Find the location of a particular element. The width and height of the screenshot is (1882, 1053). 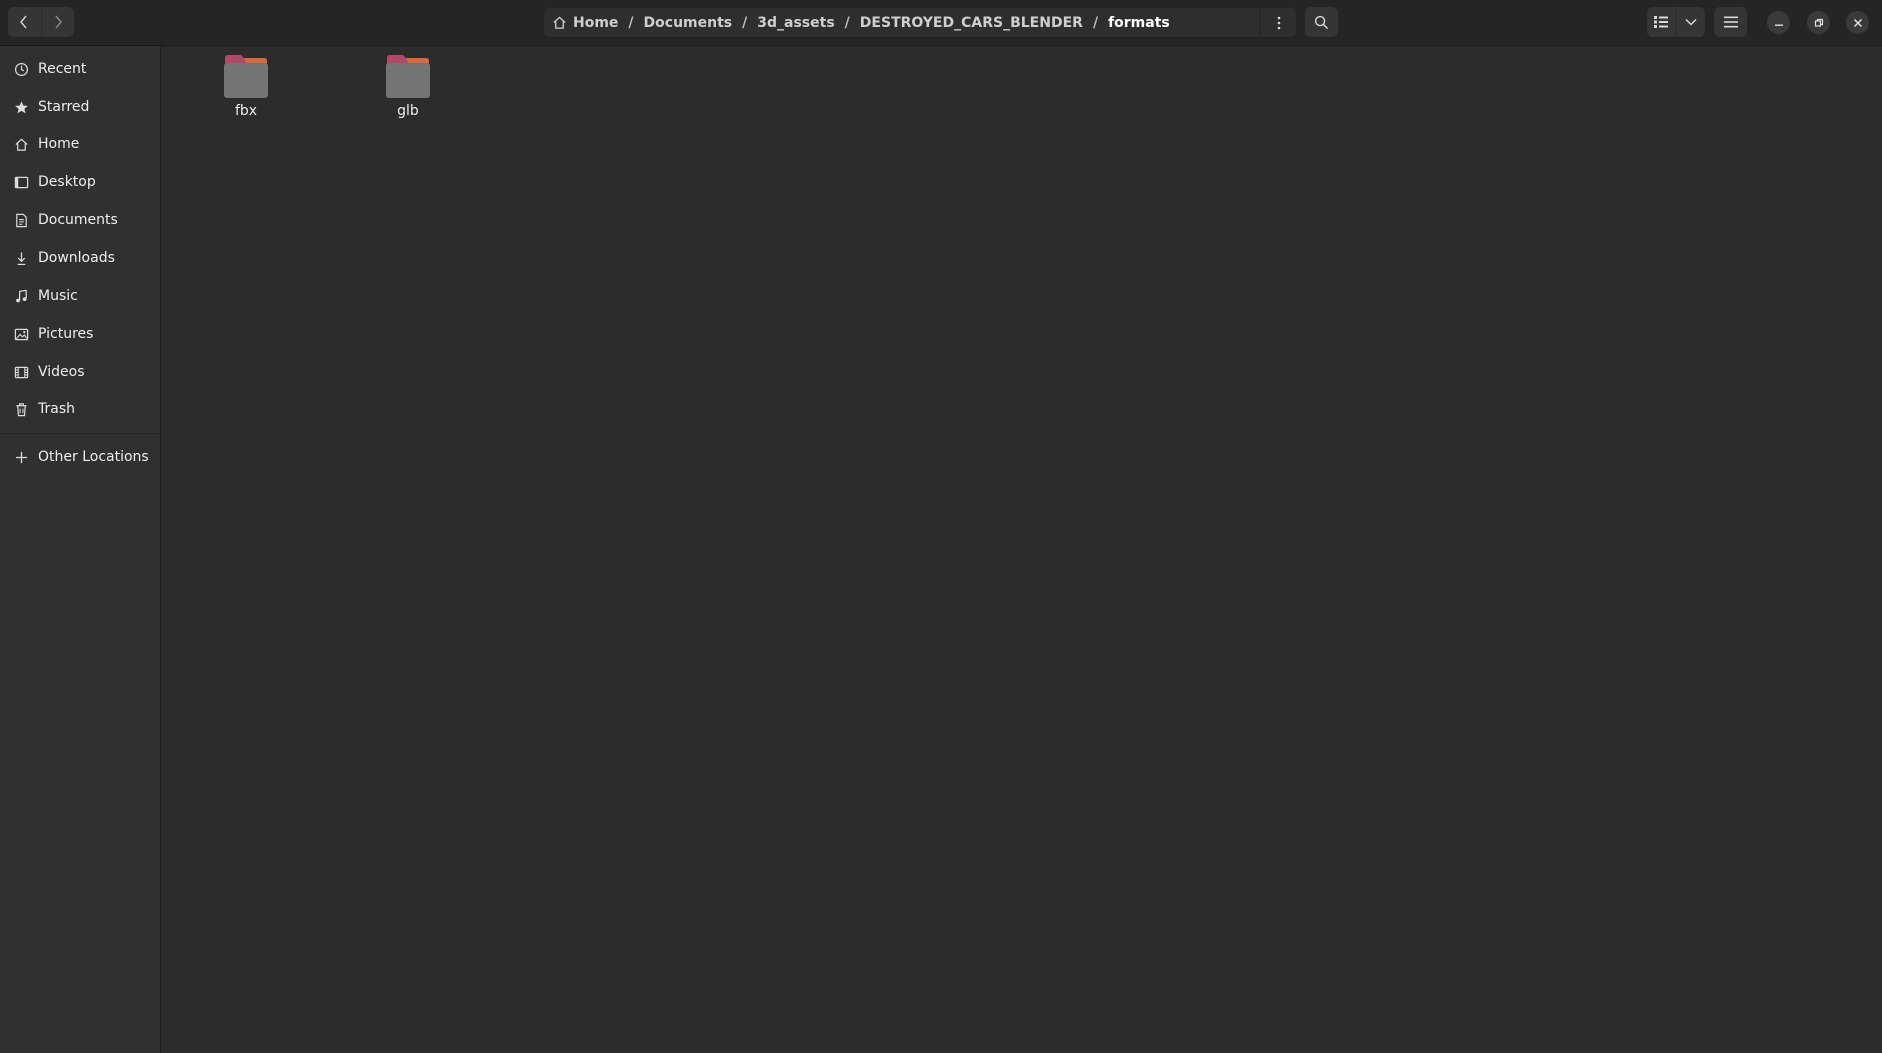

sidebar-item-home: Home is located at coordinates (80, 144).